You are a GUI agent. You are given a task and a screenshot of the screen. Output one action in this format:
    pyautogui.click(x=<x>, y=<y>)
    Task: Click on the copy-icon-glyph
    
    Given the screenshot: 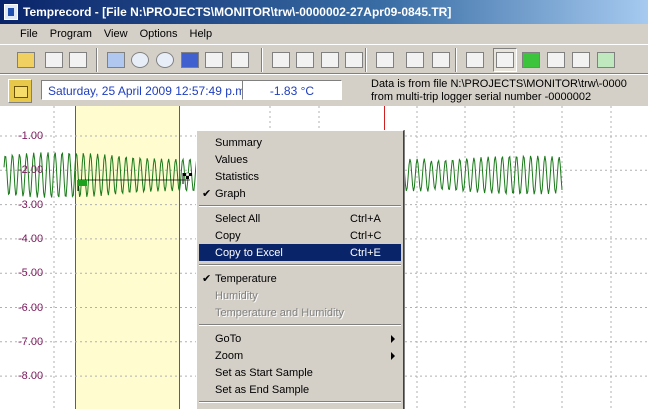 What is the action you would take?
    pyautogui.click(x=581, y=60)
    